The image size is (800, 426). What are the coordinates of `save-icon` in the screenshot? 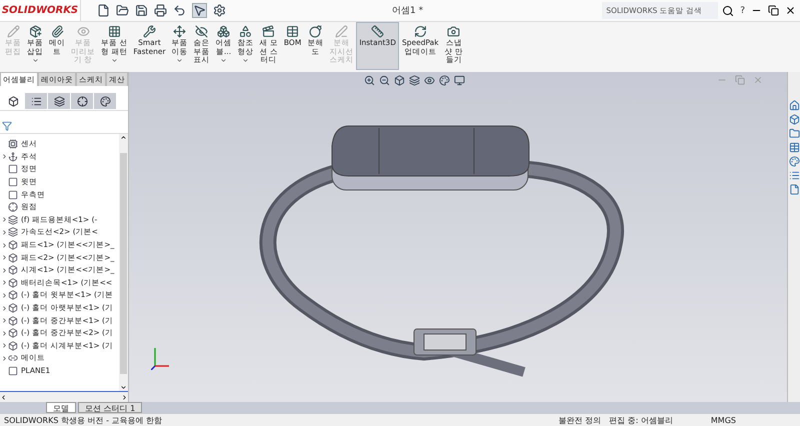 It's located at (141, 10).